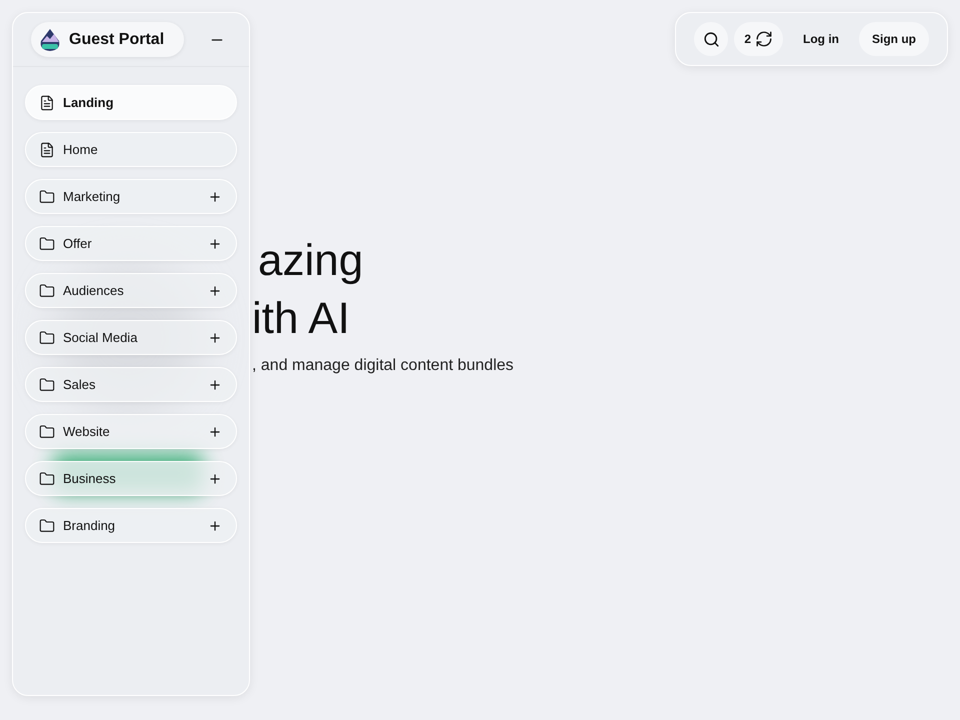  I want to click on nav-item: Branding, so click(131, 525).